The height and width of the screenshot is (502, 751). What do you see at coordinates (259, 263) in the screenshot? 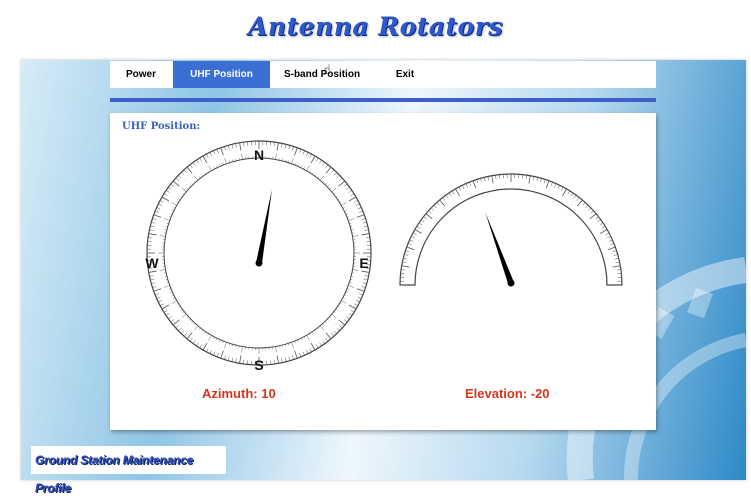
I see `azimuth-needle-hub` at bounding box center [259, 263].